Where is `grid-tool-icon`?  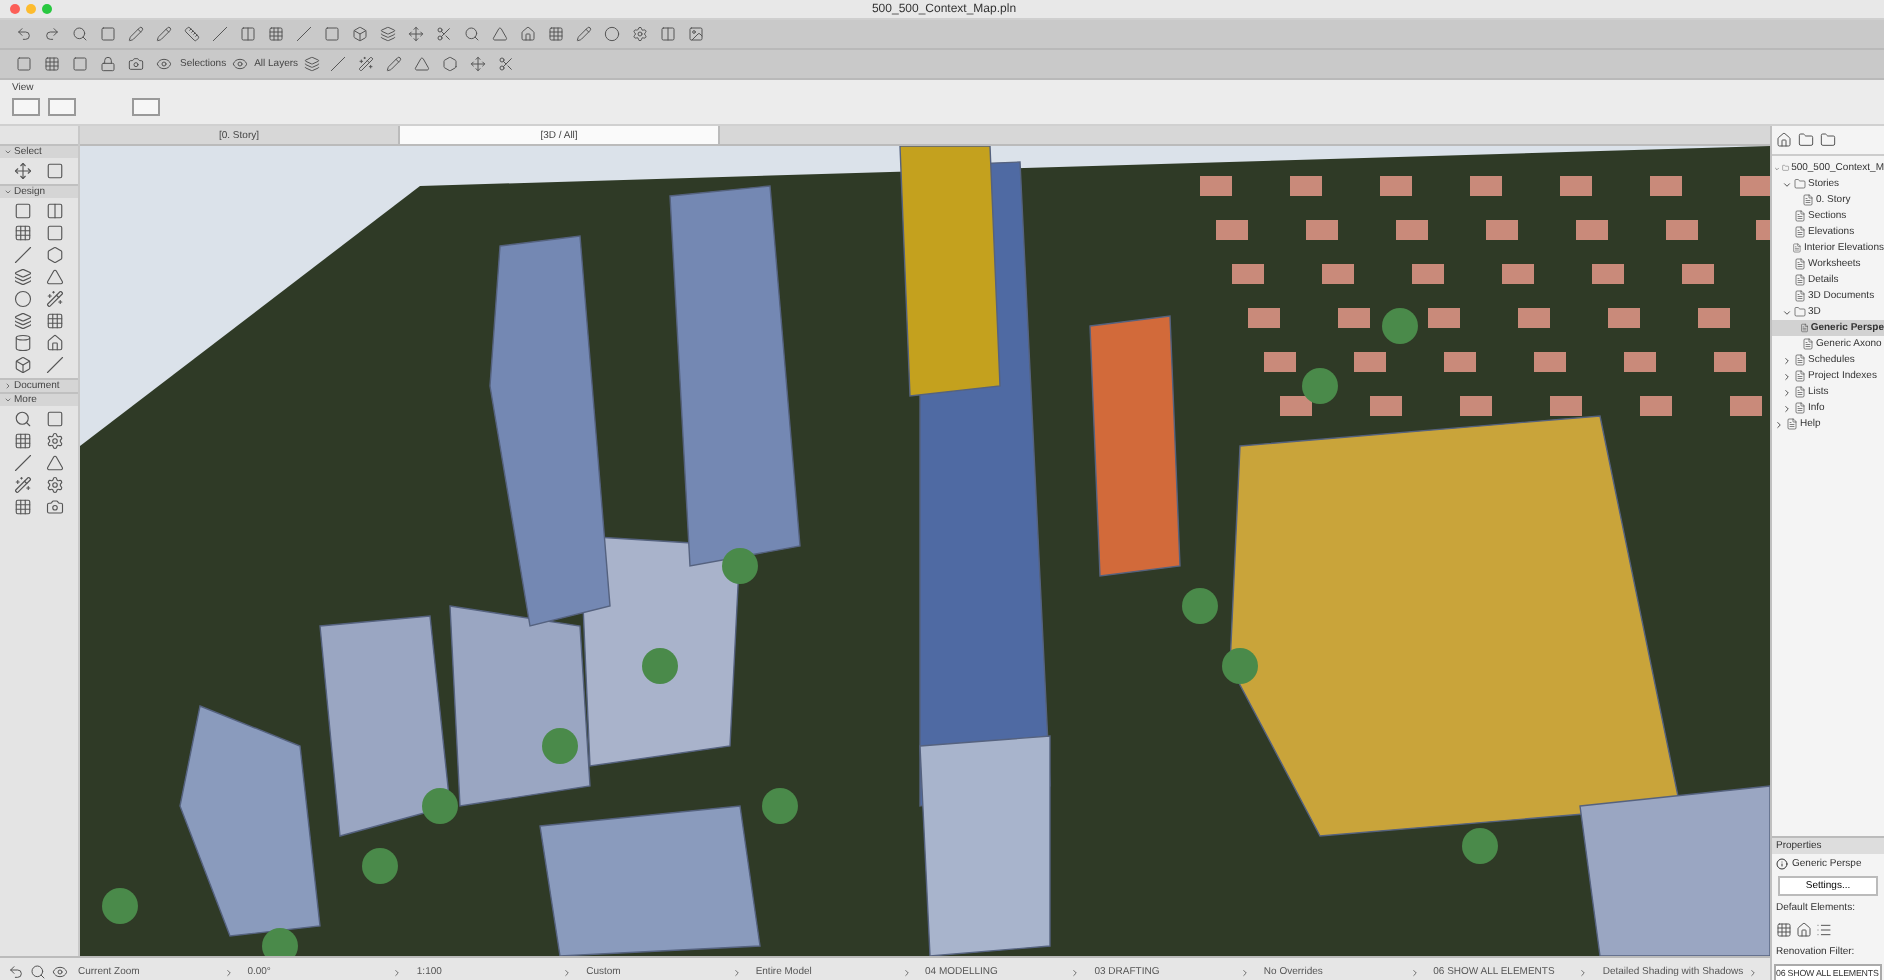 grid-tool-icon is located at coordinates (22, 441).